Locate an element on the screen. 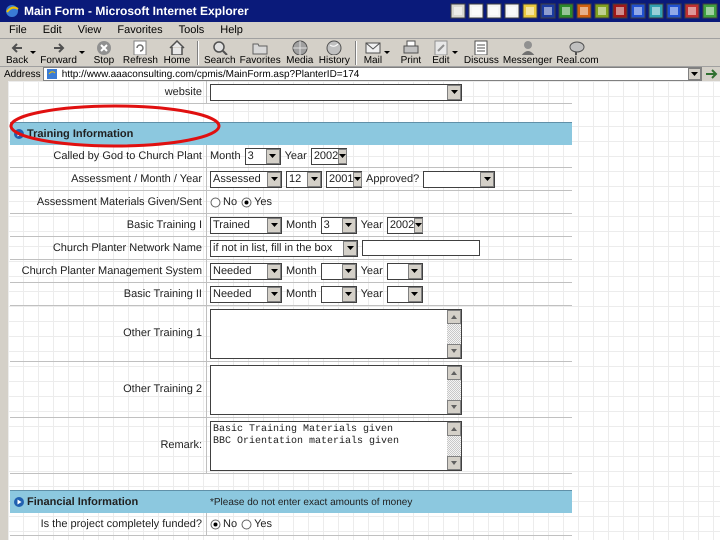 Image resolution: width=720 pixels, height=540 pixels. toolbar-button: Favorites is located at coordinates (260, 52).